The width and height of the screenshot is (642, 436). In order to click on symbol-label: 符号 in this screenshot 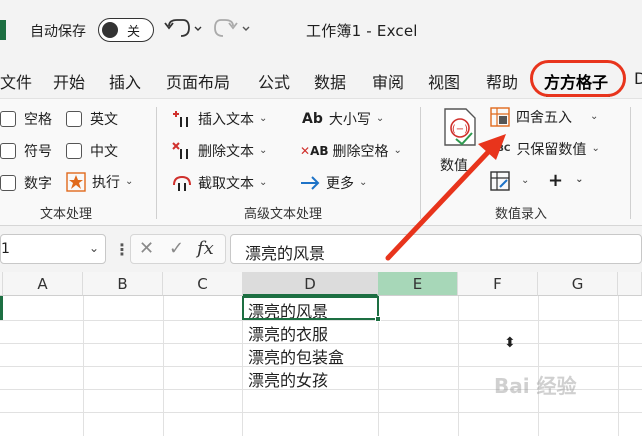, I will do `click(38, 152)`.